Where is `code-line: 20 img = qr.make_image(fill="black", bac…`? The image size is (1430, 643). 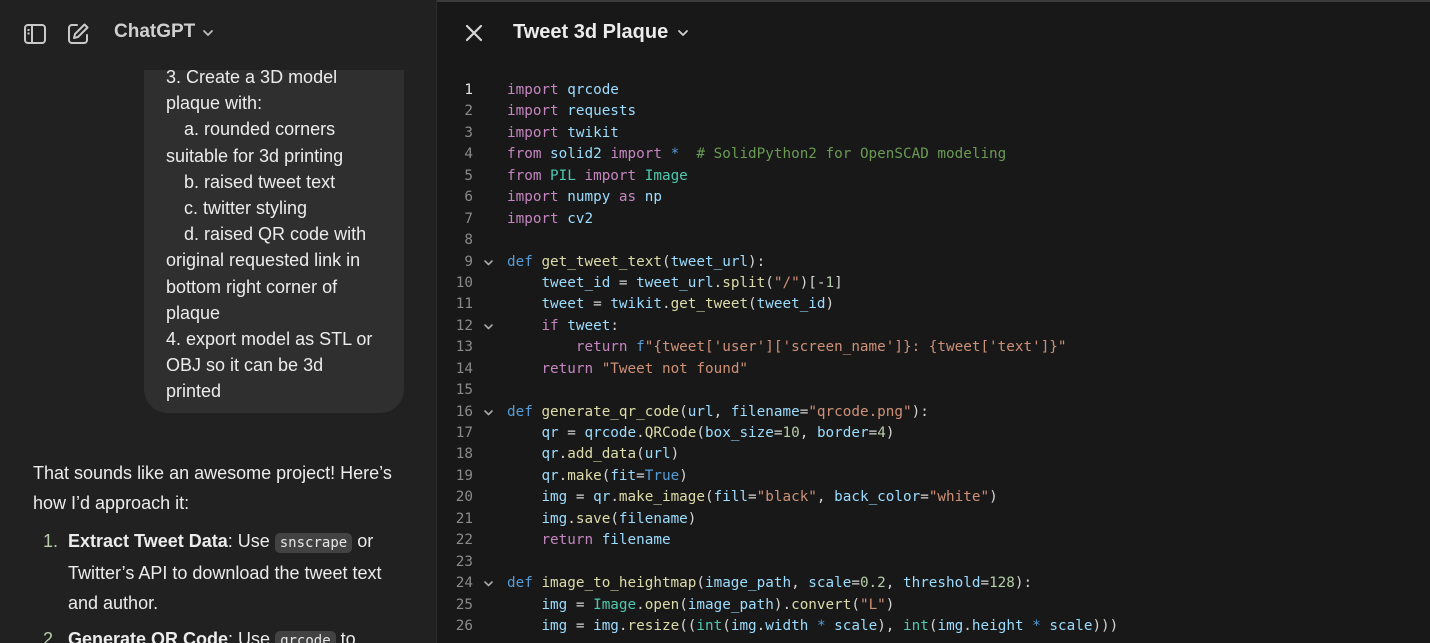 code-line: 20 img = qr.make_image(fill="black", bac… is located at coordinates (933, 497).